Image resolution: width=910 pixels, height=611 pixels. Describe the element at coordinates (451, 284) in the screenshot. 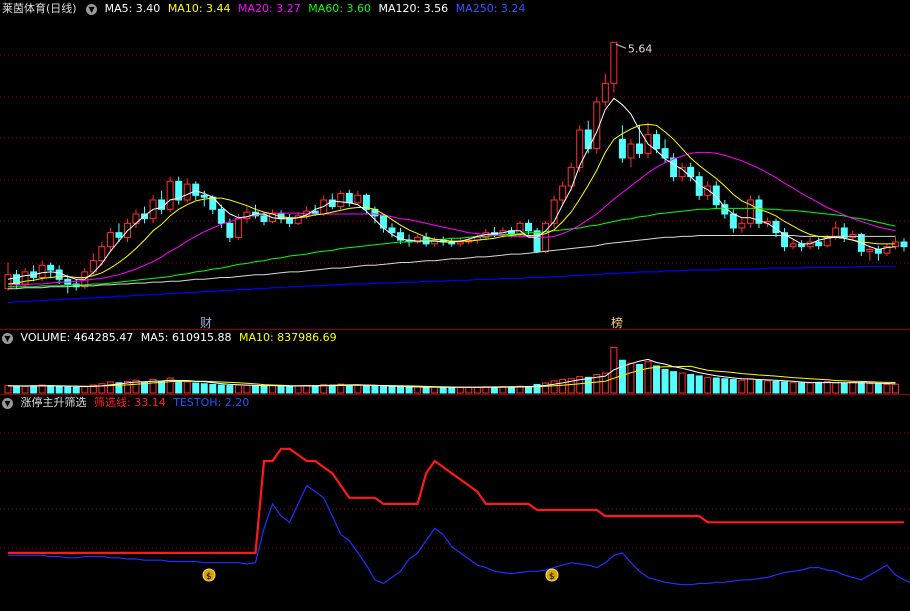

I see `ma250-line` at that location.